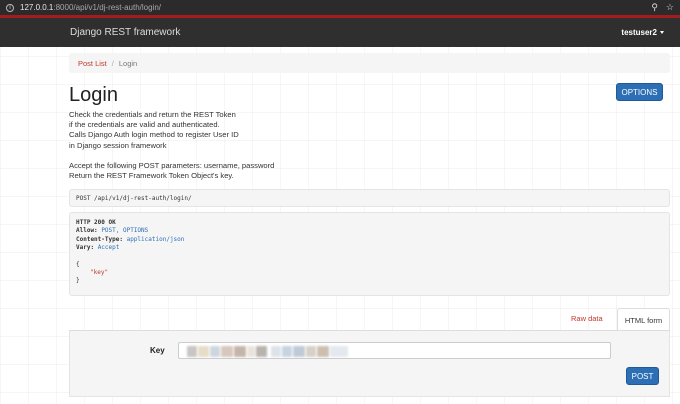  What do you see at coordinates (639, 92) in the screenshot?
I see `options-button: OPTIONS` at bounding box center [639, 92].